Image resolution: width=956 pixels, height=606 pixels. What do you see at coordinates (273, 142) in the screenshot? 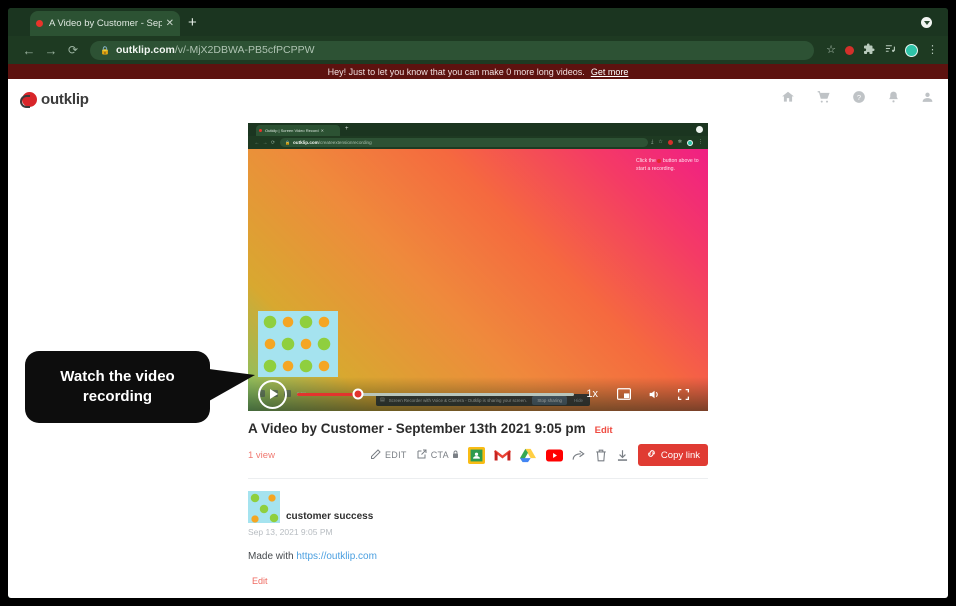
I see `recorded-reload-icon: ⟳` at bounding box center [273, 142].